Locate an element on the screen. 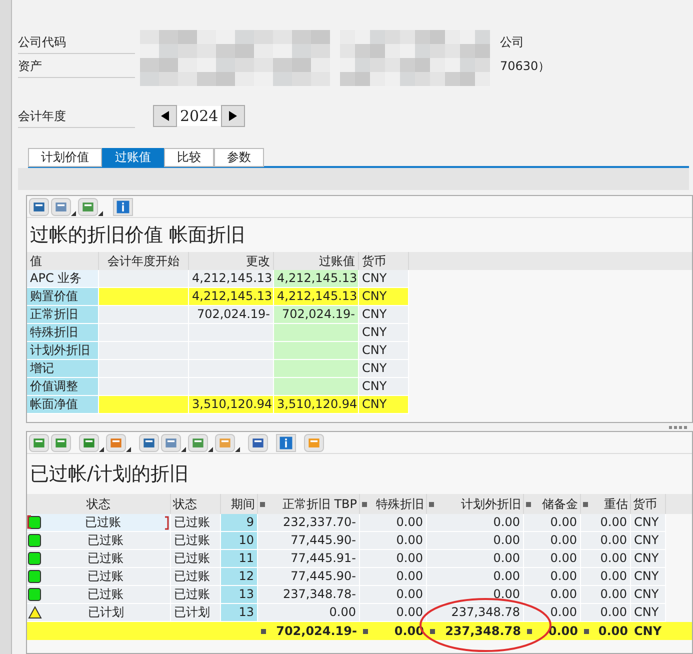 This screenshot has height=654, width=693. total-value: CNY is located at coordinates (648, 631).